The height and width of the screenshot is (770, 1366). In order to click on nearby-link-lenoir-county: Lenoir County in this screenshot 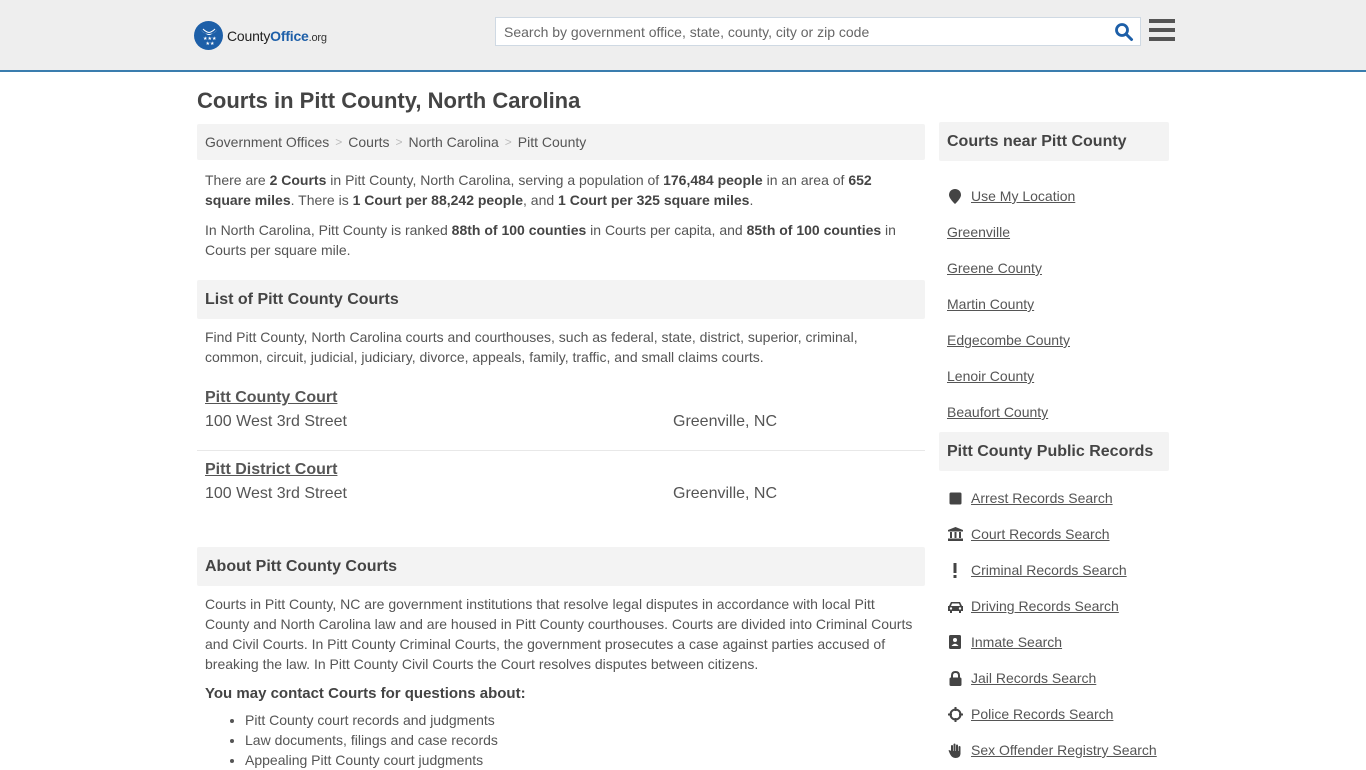, I will do `click(990, 376)`.